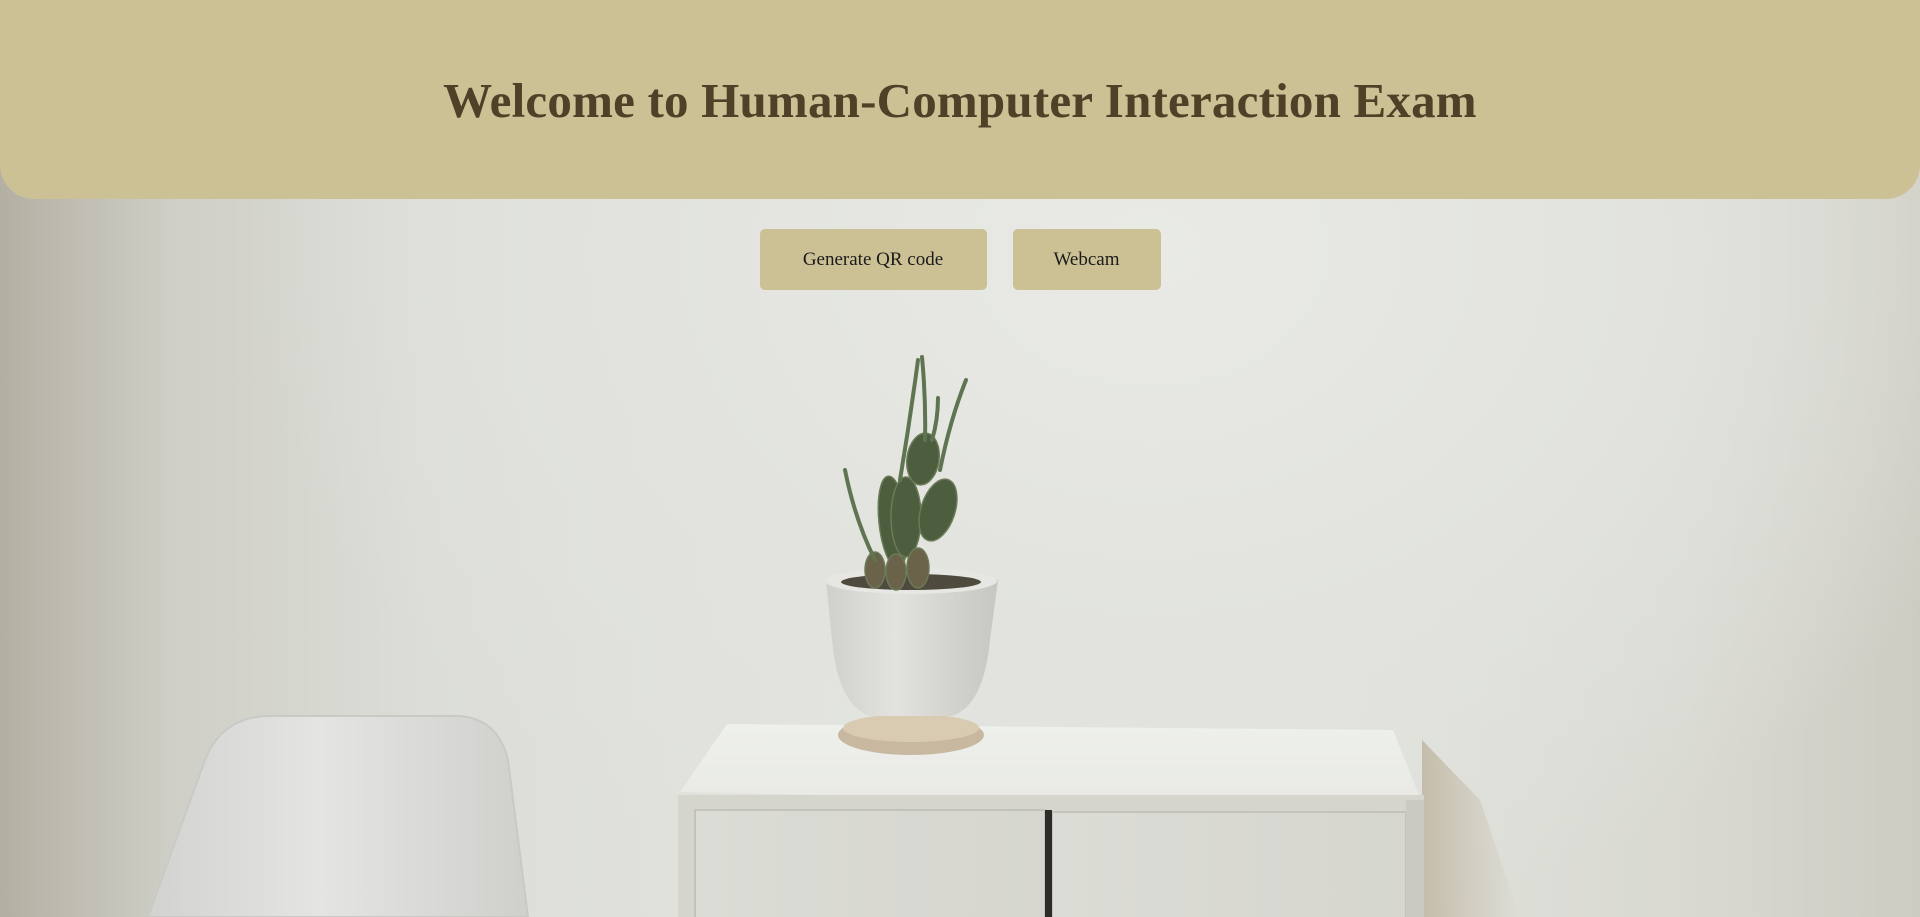 Image resolution: width=1920 pixels, height=917 pixels. Describe the element at coordinates (873, 259) in the screenshot. I see `generate-qr-code-button: Generate QR code` at that location.